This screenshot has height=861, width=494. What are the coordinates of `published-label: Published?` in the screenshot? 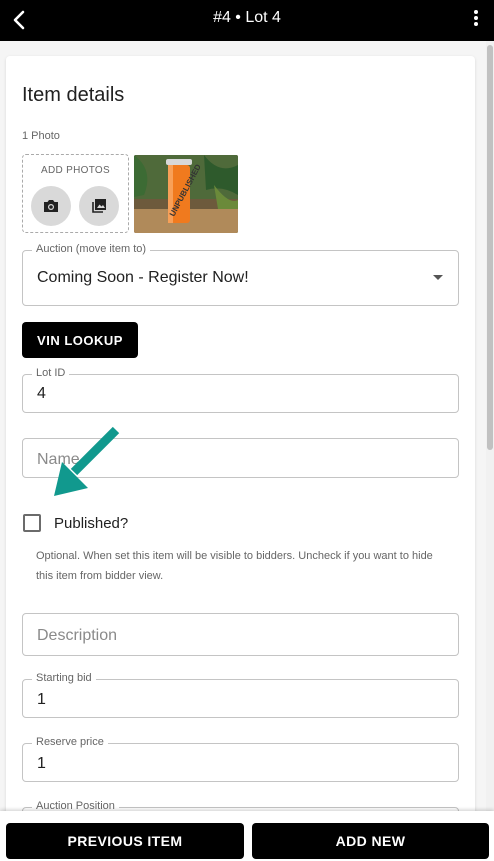 It's located at (91, 523).